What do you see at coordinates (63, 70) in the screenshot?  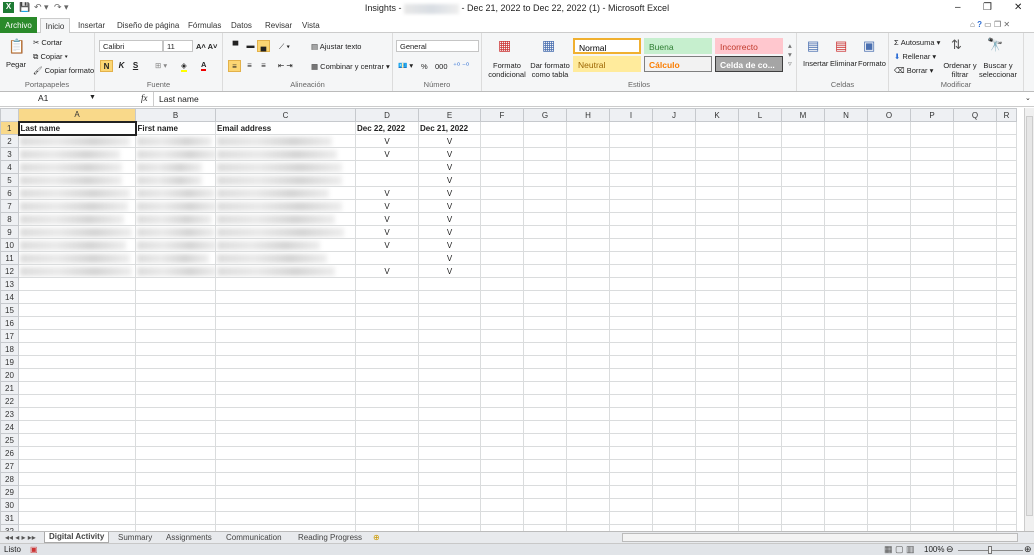 I see `format-painter-button: 🖌 Copiar formato` at bounding box center [63, 70].